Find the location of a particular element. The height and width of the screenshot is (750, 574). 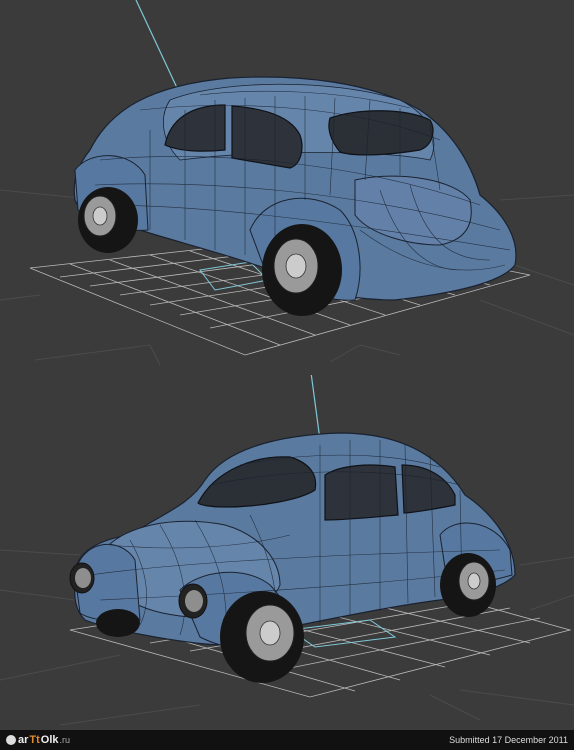

front-left-wheel is located at coordinates (118, 623).